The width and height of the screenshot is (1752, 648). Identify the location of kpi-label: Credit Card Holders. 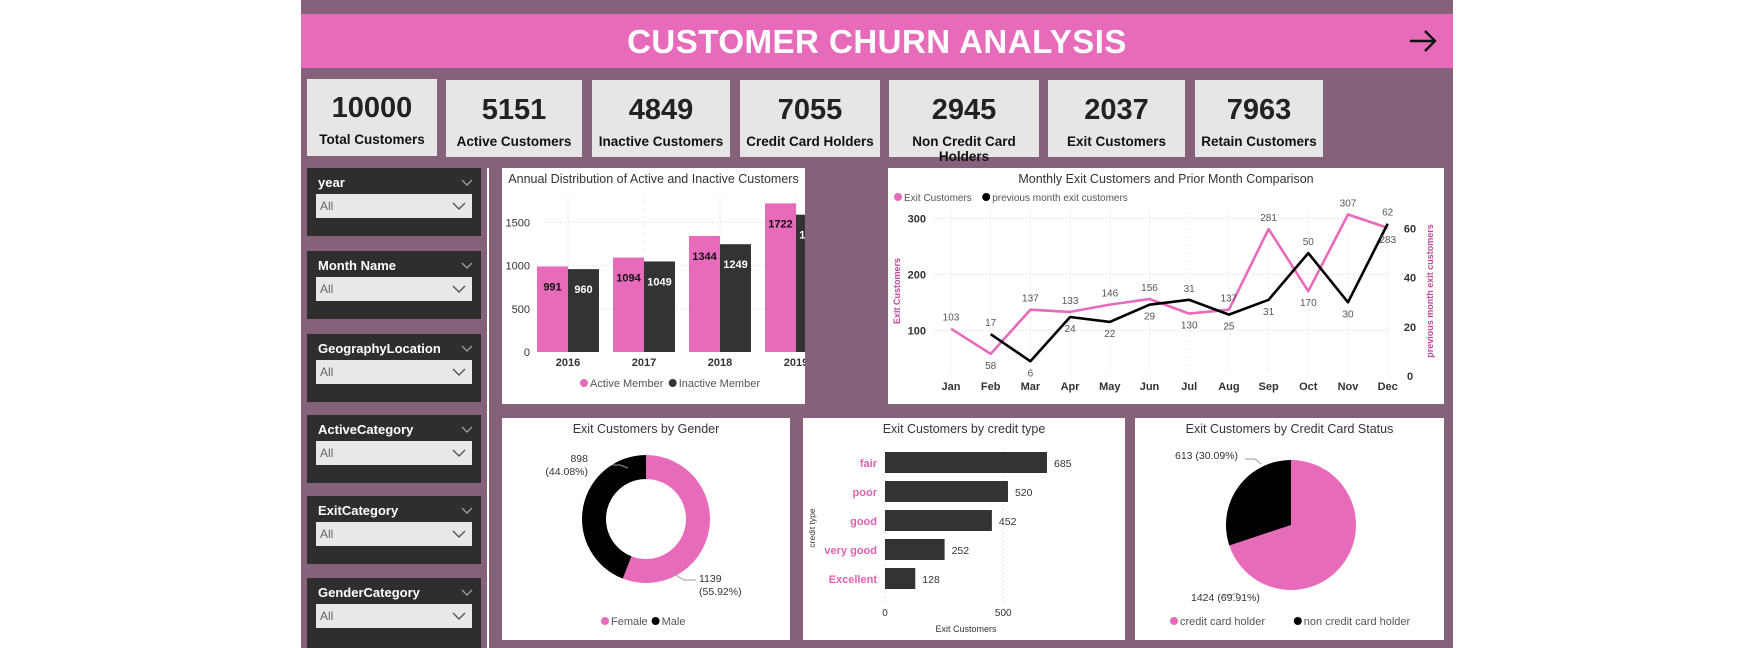
(810, 141).